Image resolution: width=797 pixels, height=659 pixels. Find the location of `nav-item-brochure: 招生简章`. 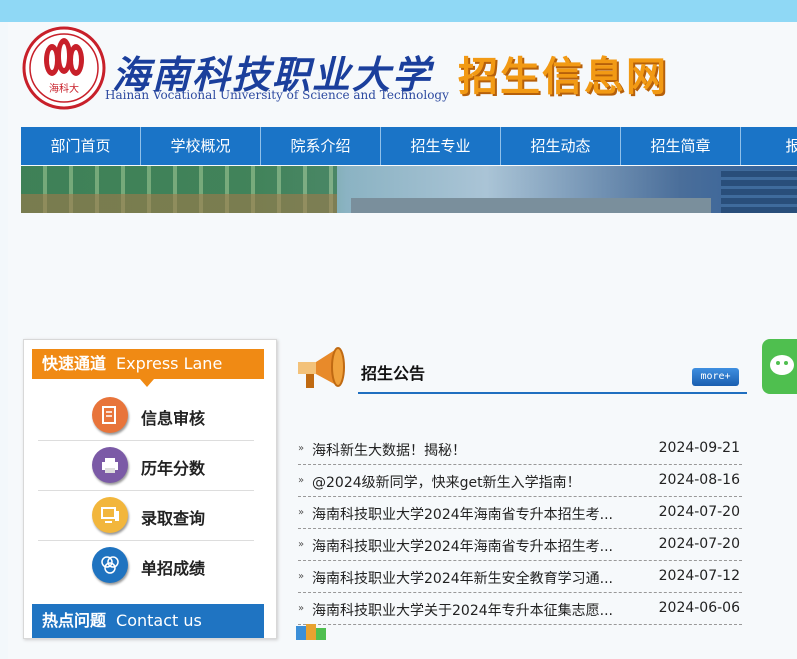

nav-item-brochure: 招生简章 is located at coordinates (681, 146).